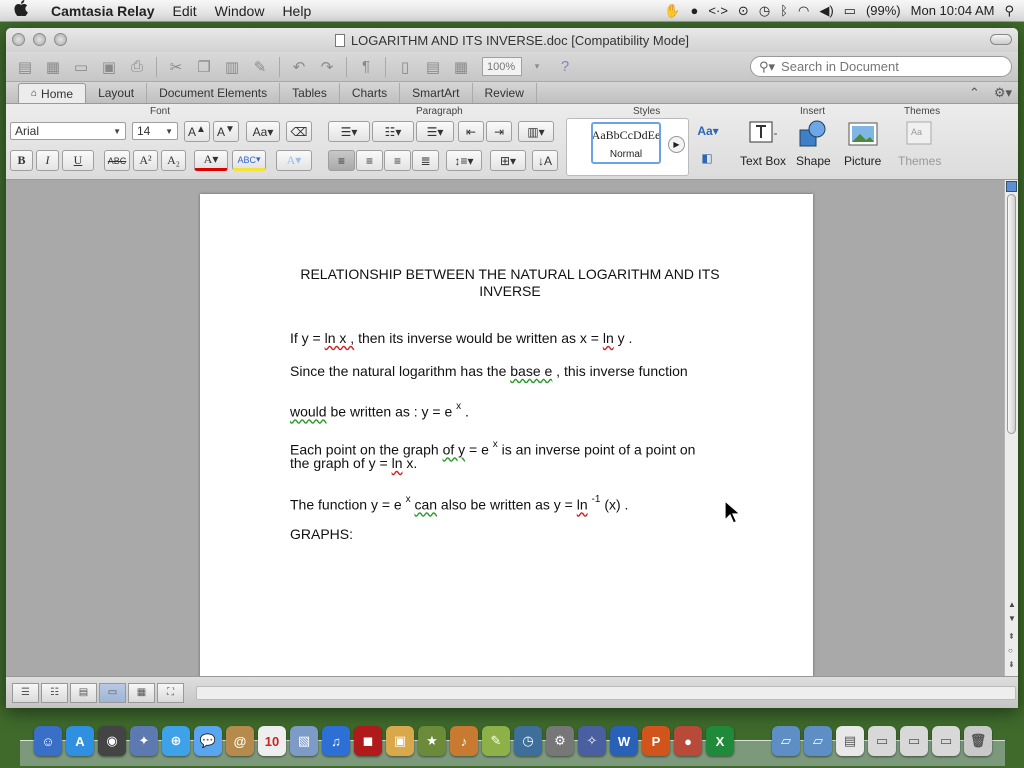 The width and height of the screenshot is (1024, 768). Describe the element at coordinates (260, 67) in the screenshot. I see `format-painter-icon: ✎` at that location.